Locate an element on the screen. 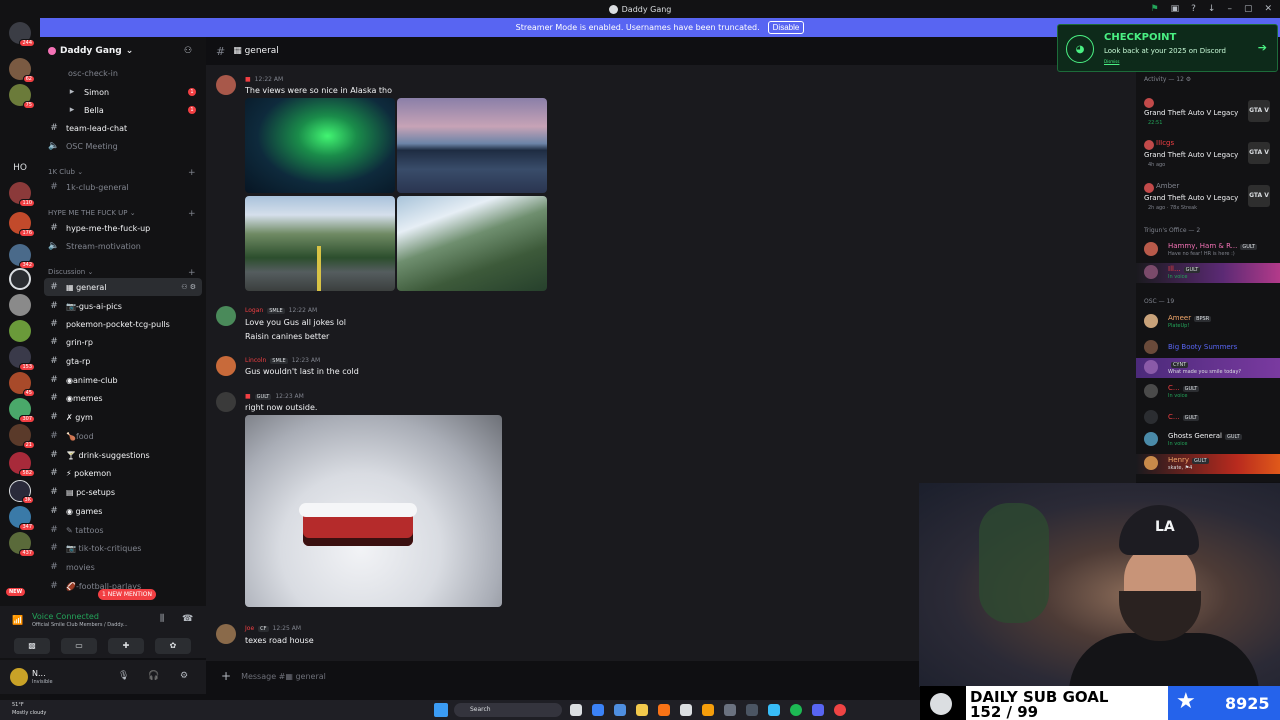  server-icon: 75 is located at coordinates (22, 96).